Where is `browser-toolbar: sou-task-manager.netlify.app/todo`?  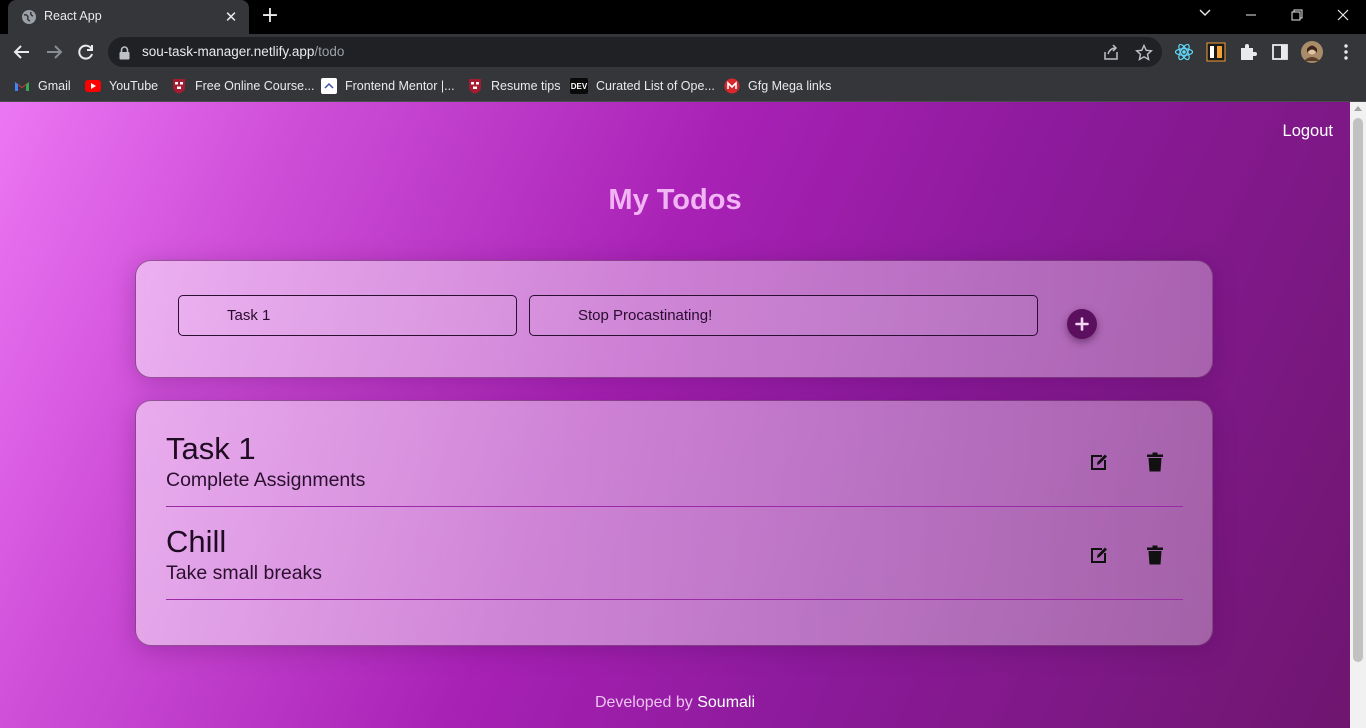 browser-toolbar: sou-task-manager.netlify.app/todo is located at coordinates (683, 52).